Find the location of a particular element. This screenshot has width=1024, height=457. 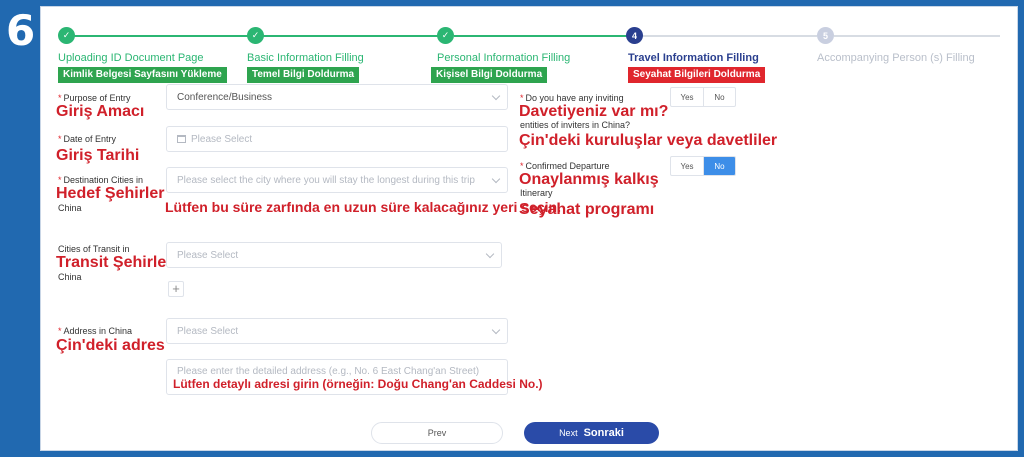

date-label: * Date of Entry is located at coordinates (87, 139).